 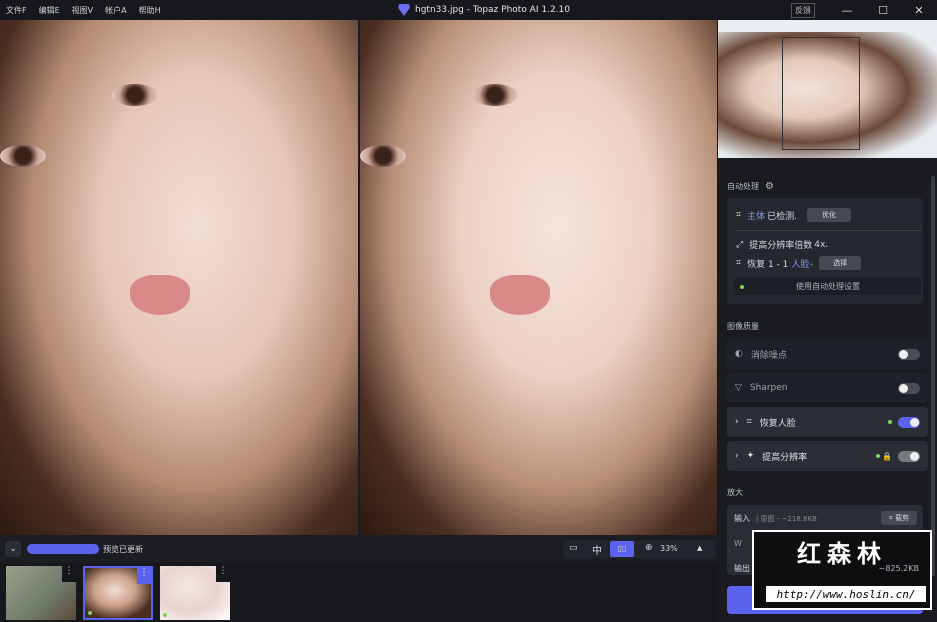 What do you see at coordinates (115, 10) in the screenshot?
I see `menu-account: 帐户A` at bounding box center [115, 10].